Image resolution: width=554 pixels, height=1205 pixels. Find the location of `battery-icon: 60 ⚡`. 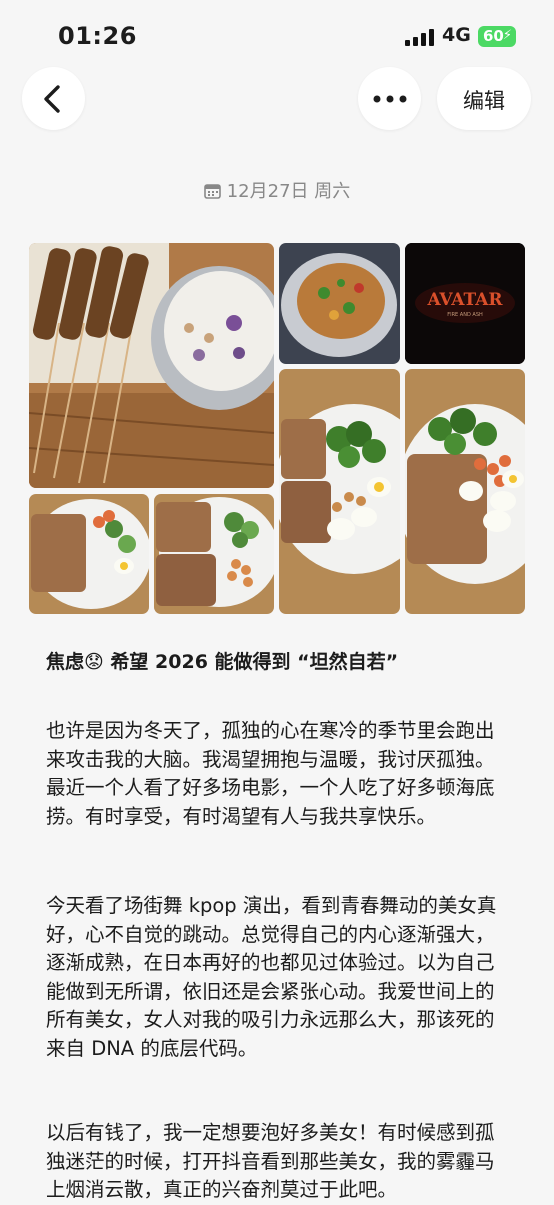

battery-icon: 60 ⚡ is located at coordinates (497, 36).